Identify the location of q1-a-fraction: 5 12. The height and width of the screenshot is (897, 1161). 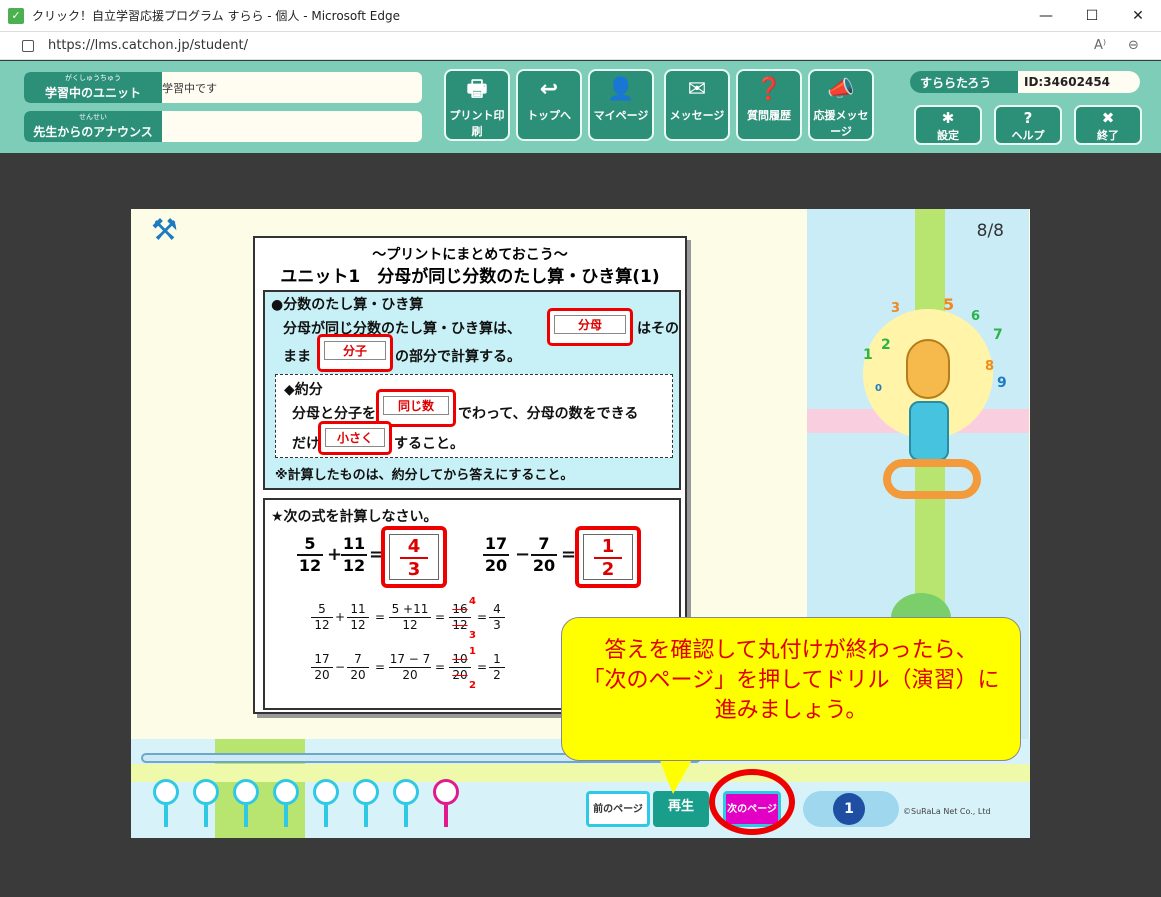
(310, 555).